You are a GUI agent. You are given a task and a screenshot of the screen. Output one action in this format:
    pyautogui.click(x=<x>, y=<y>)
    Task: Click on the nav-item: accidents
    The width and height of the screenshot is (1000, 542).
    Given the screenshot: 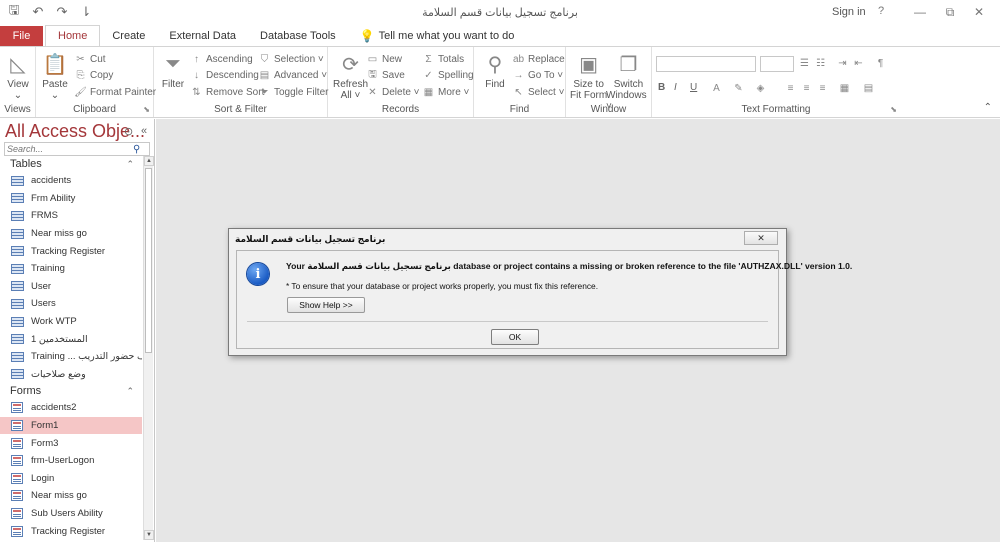 What is the action you would take?
    pyautogui.click(x=71, y=181)
    